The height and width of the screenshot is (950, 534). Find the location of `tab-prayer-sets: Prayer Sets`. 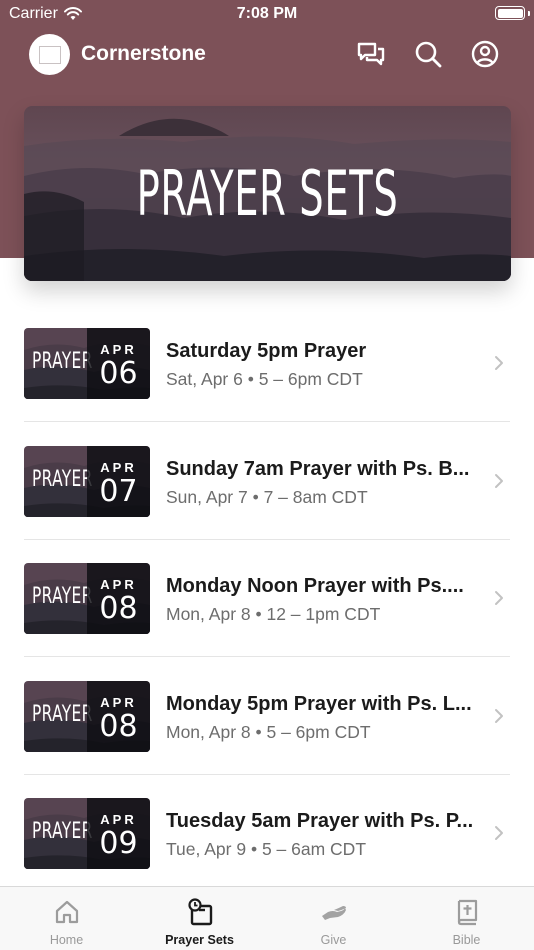

tab-prayer-sets: Prayer Sets is located at coordinates (199, 918).